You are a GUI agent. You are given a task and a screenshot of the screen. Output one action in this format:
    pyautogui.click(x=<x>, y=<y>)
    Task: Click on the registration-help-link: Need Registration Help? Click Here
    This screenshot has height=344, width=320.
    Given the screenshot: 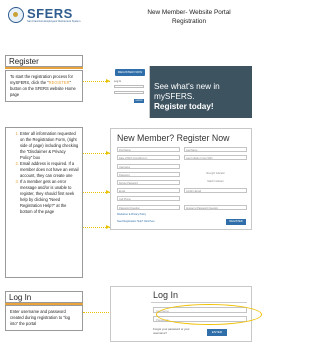 What is the action you would take?
    pyautogui.click(x=136, y=221)
    